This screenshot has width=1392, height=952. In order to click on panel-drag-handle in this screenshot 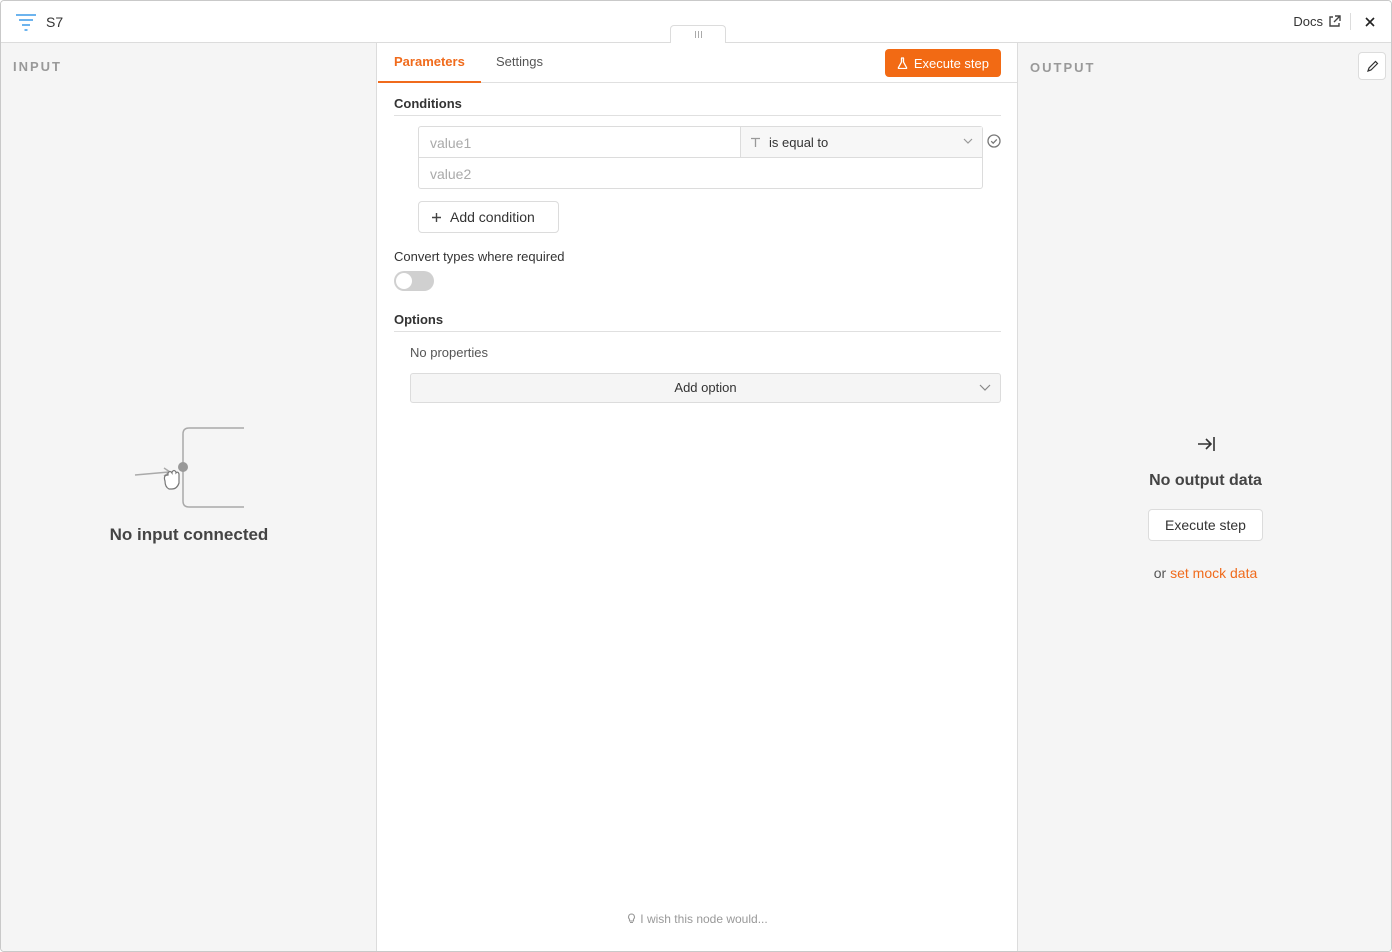, I will do `click(698, 34)`.